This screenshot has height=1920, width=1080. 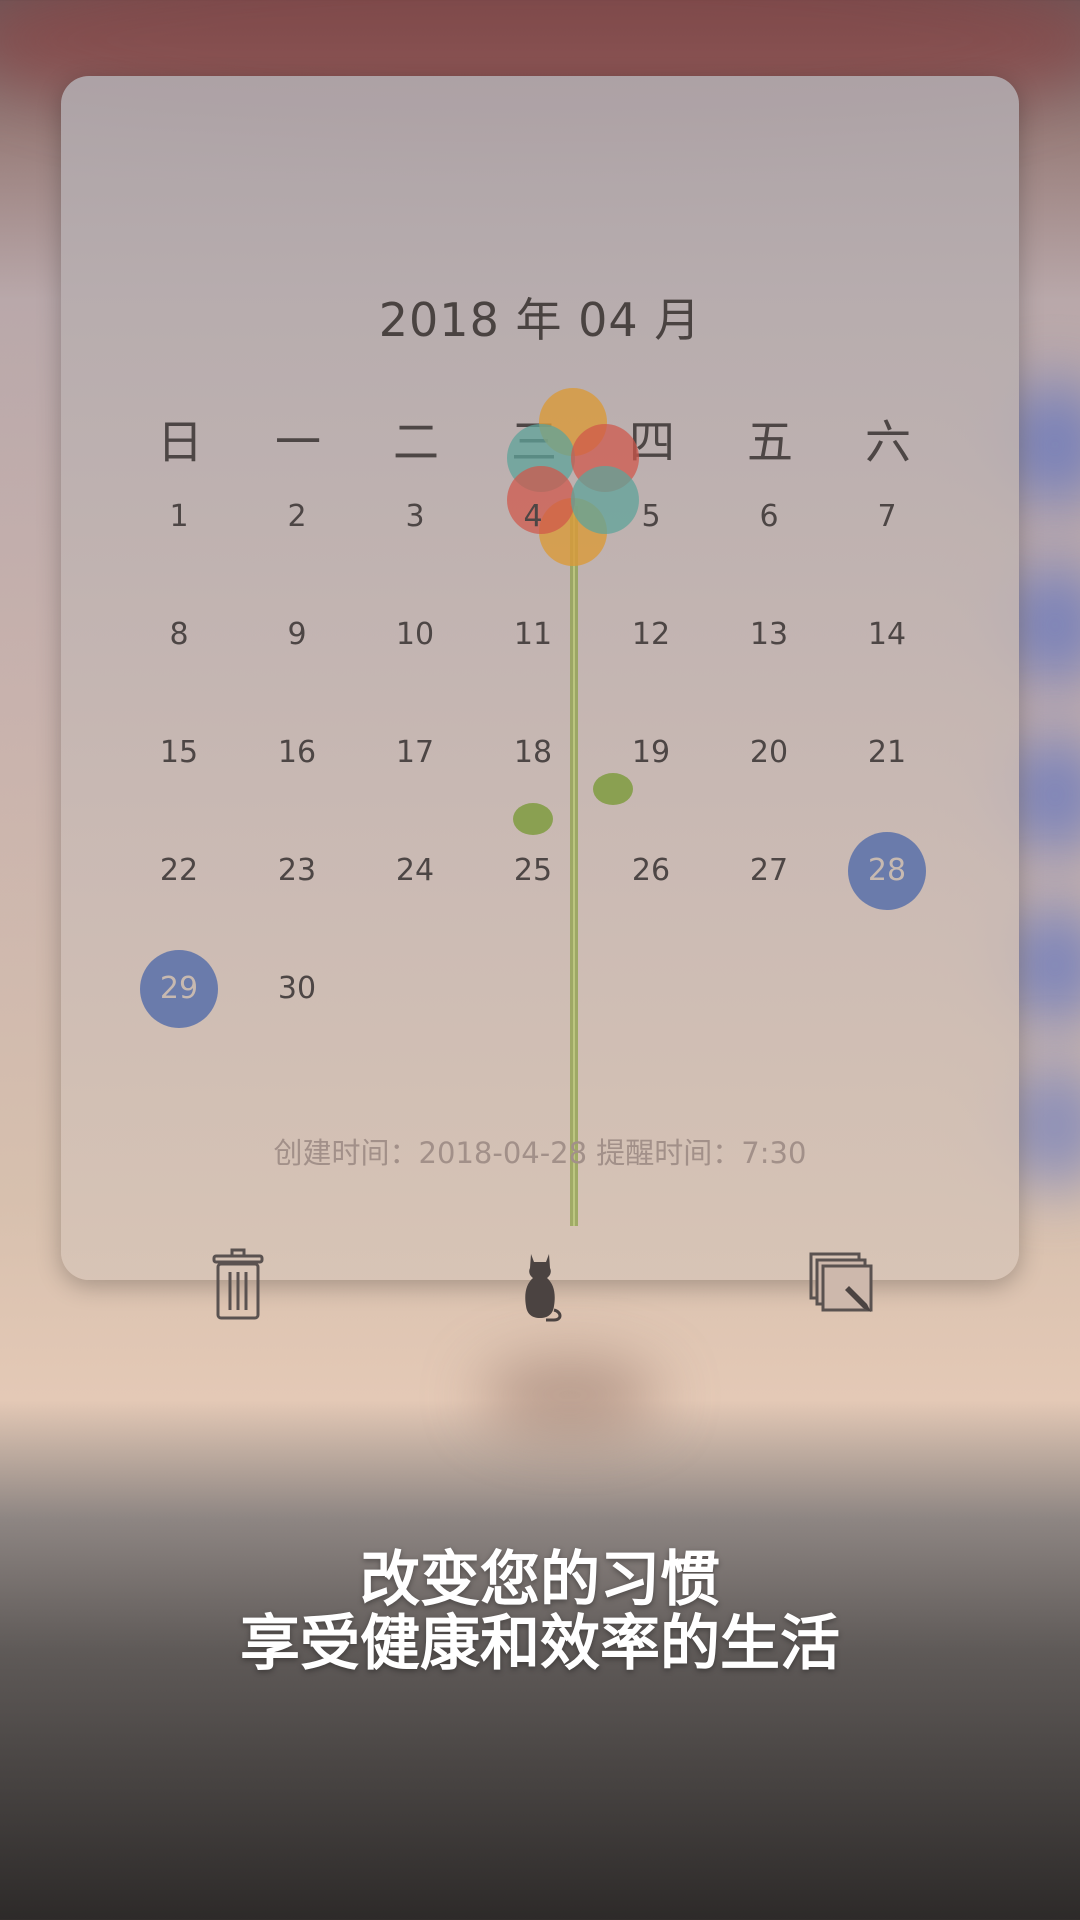 What do you see at coordinates (533, 871) in the screenshot?
I see `day-cell: 25` at bounding box center [533, 871].